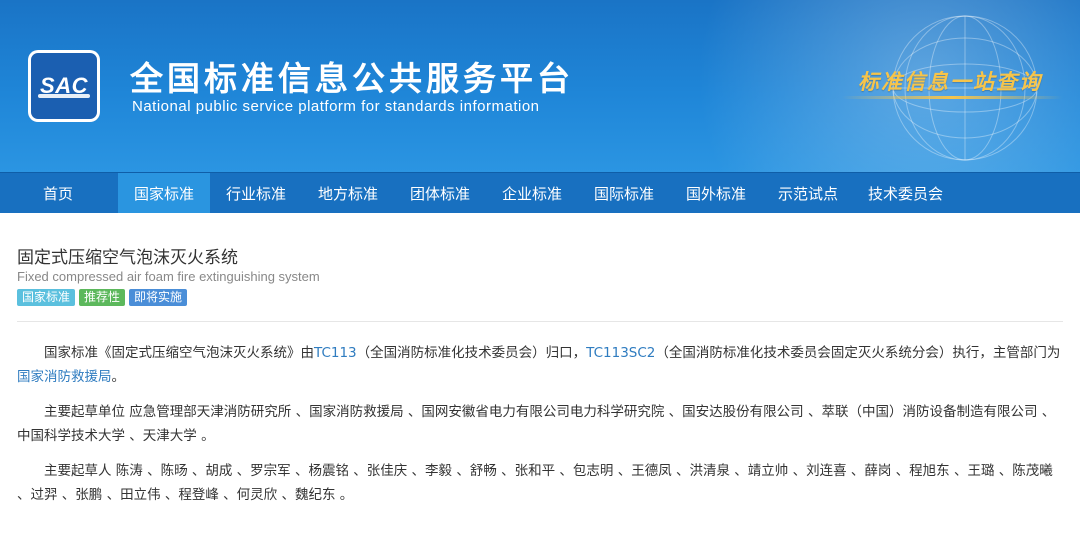 The height and width of the screenshot is (537, 1080). I want to click on nav-home: 首页, so click(59, 193).